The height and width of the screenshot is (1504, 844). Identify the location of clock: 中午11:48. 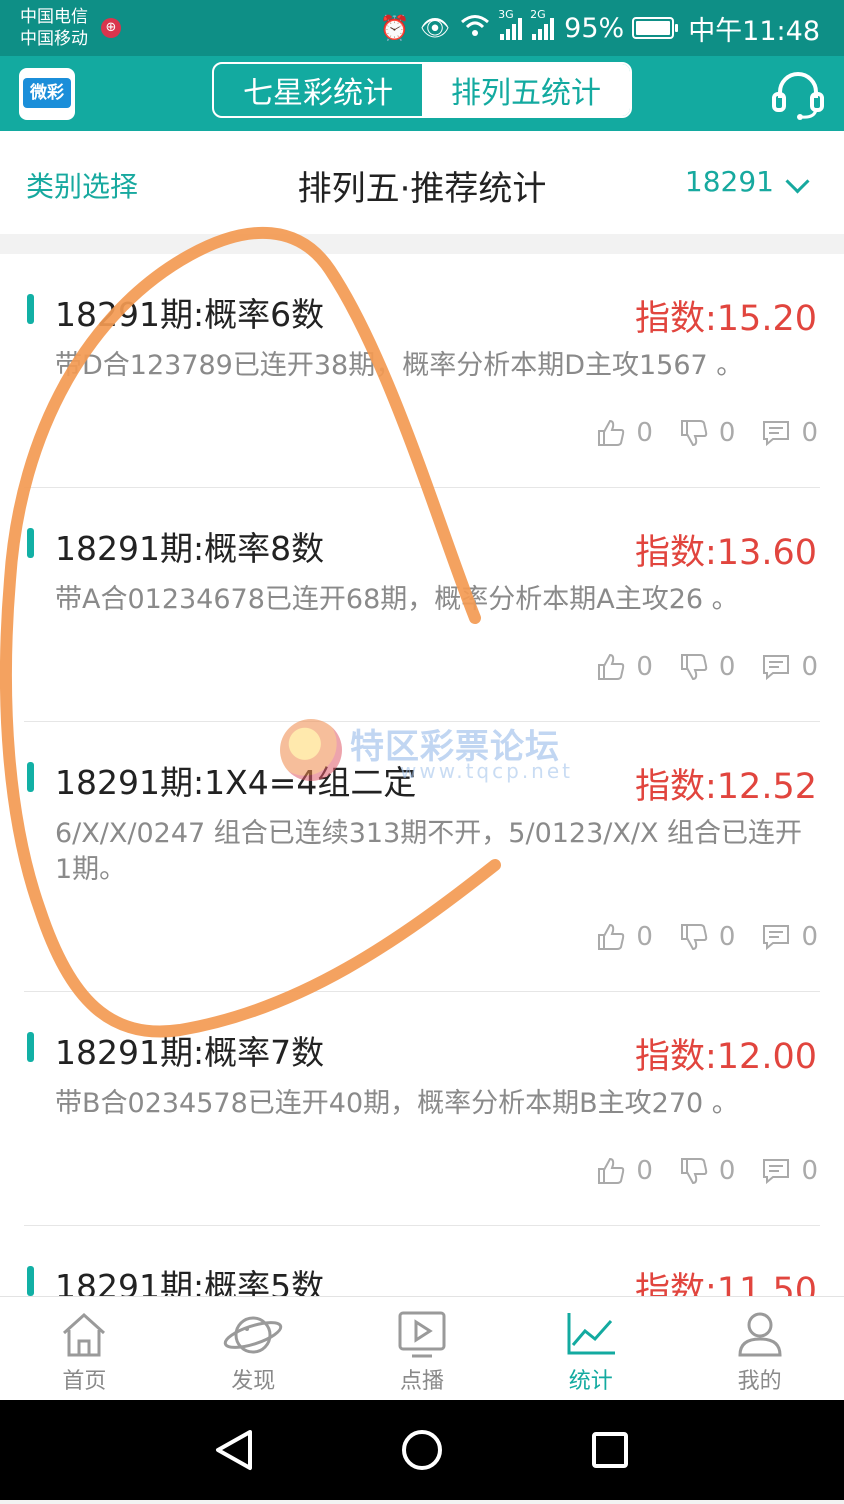
(754, 31).